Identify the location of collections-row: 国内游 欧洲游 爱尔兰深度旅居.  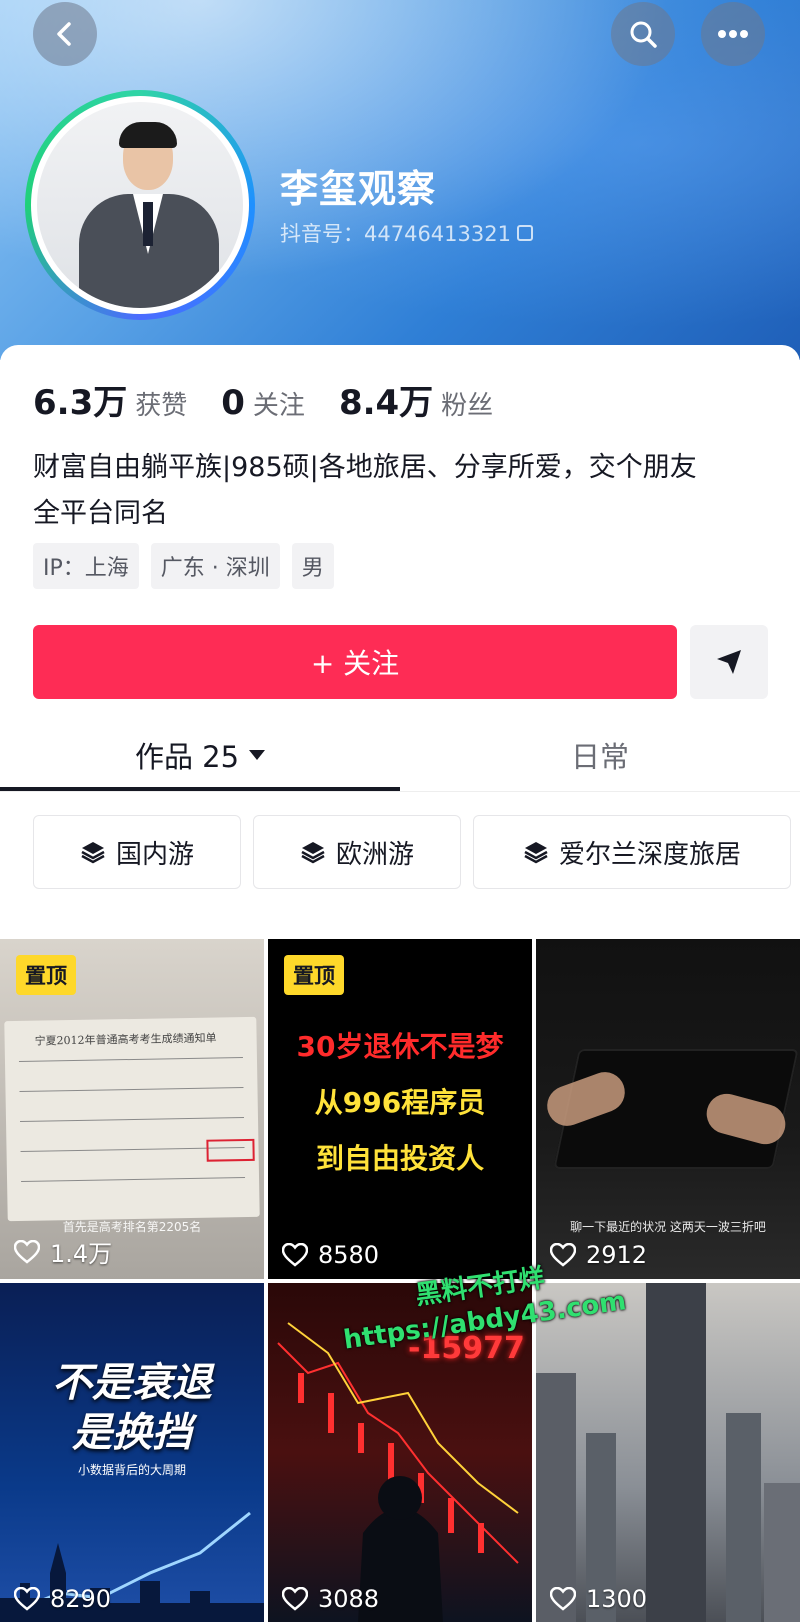
(412, 852).